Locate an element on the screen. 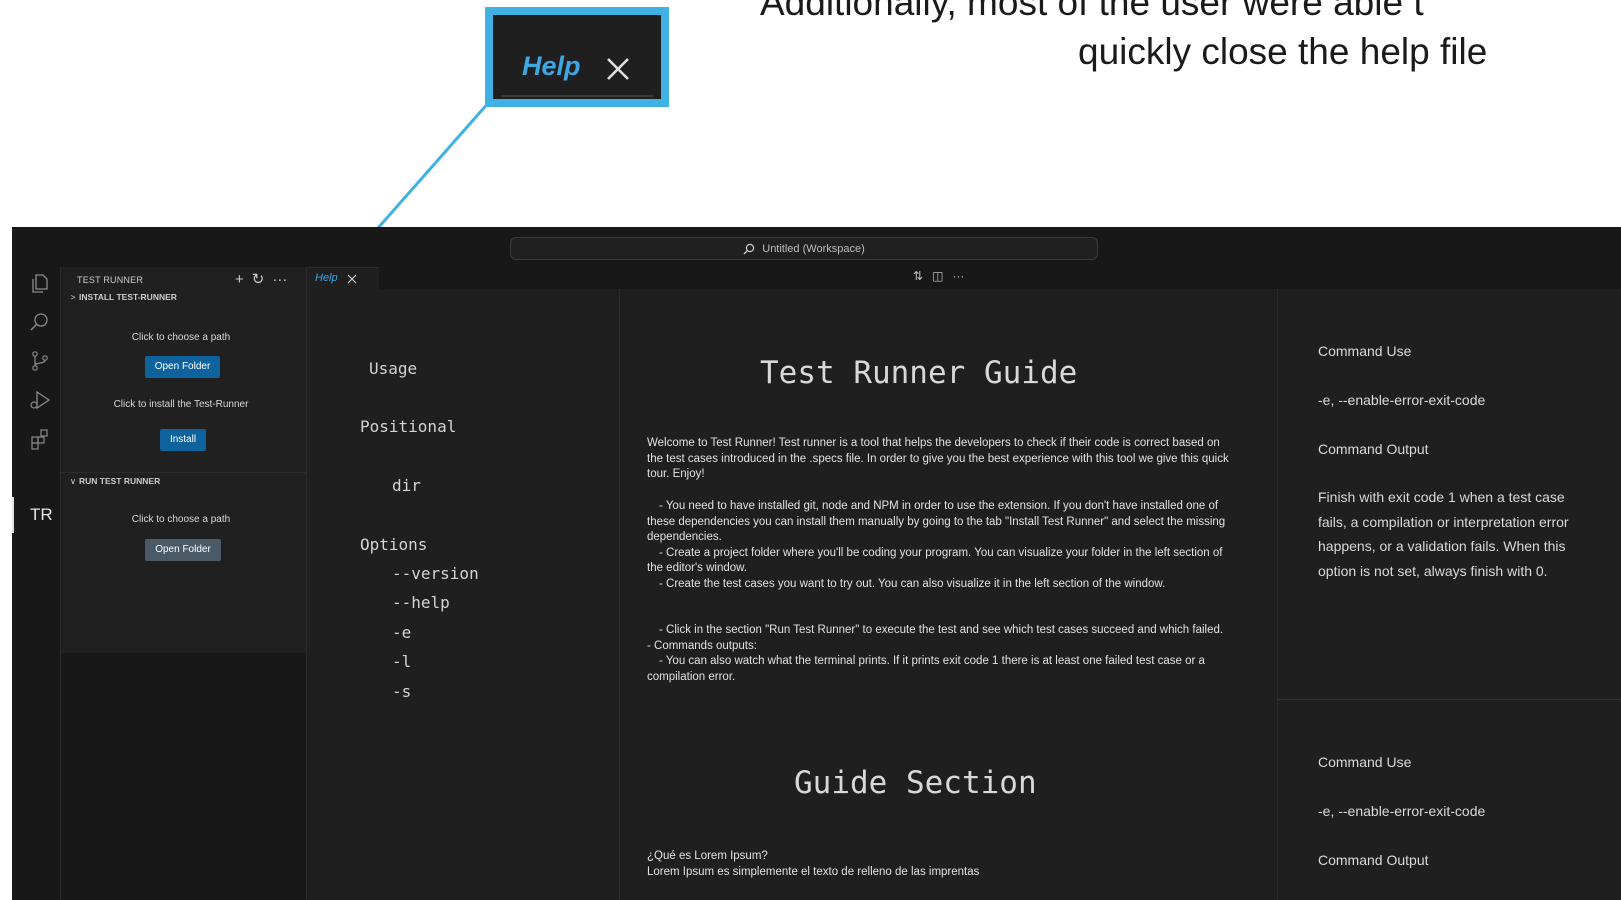  option-item: -e is located at coordinates (402, 632).